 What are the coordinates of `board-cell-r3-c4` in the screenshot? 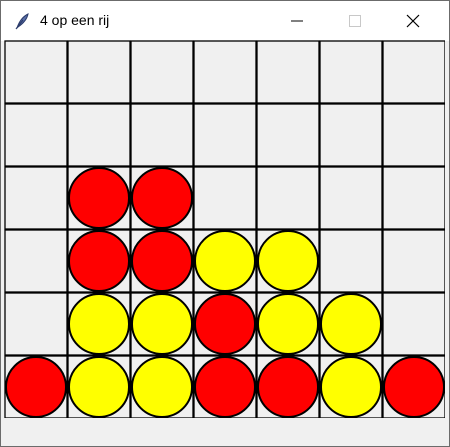 It's located at (225, 198).